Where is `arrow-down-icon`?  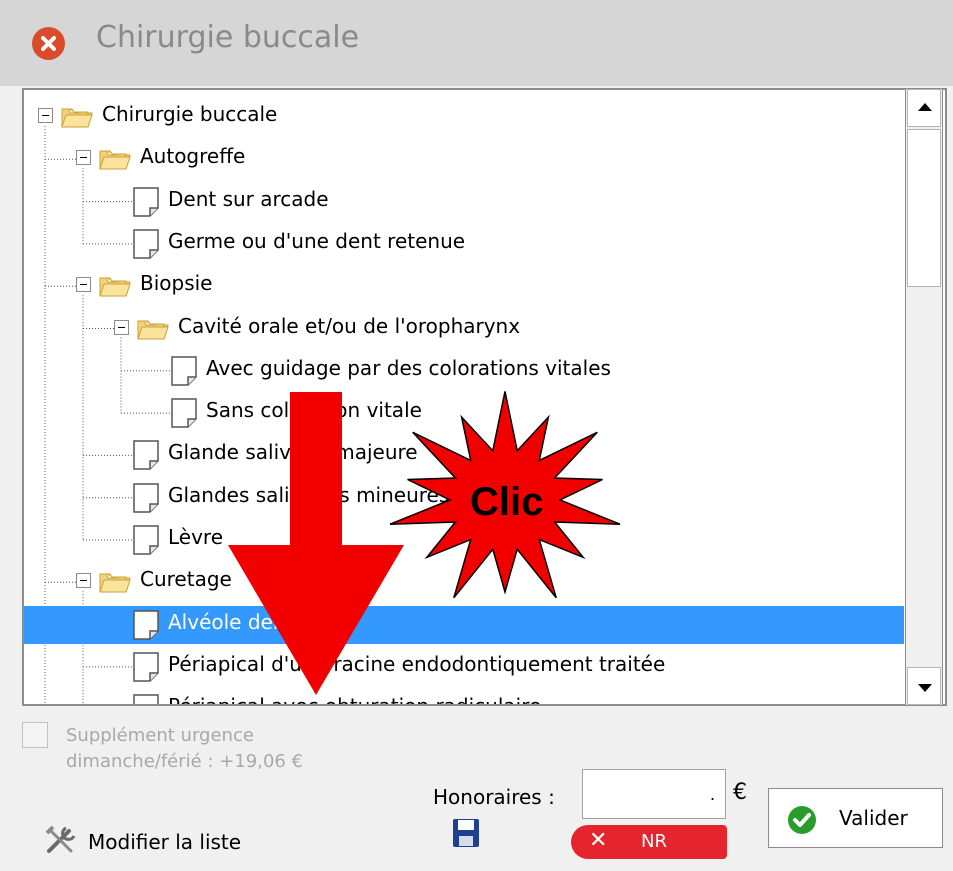 arrow-down-icon is located at coordinates (925, 688).